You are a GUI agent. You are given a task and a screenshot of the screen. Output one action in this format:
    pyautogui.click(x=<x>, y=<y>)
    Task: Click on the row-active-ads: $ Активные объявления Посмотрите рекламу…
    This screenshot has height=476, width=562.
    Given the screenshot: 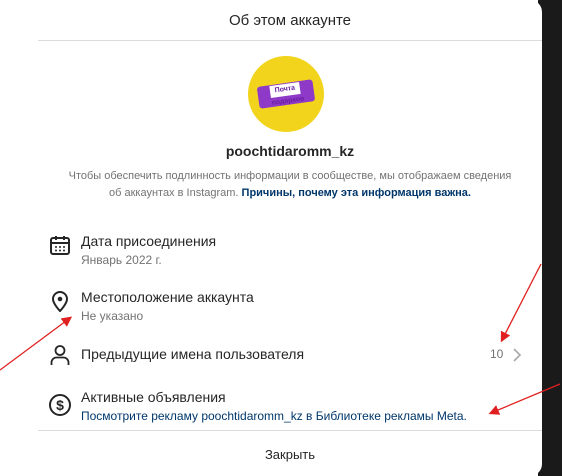 What is the action you would take?
    pyautogui.click(x=288, y=407)
    